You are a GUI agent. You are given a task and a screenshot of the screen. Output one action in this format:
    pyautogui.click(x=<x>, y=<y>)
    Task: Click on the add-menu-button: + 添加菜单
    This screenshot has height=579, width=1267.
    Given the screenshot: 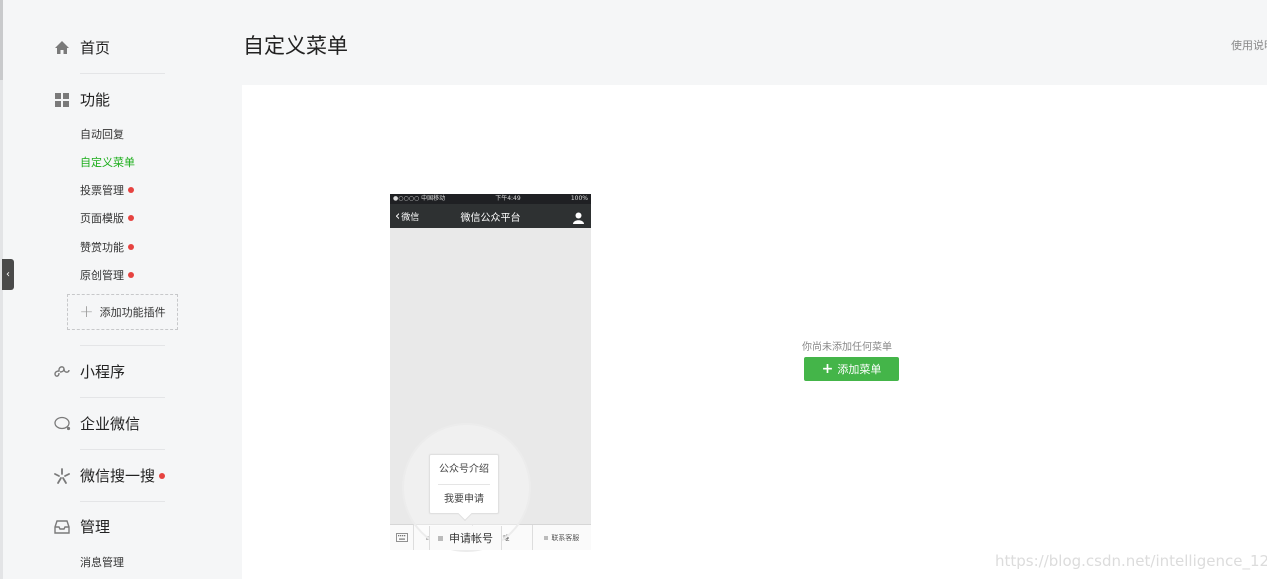 What is the action you would take?
    pyautogui.click(x=851, y=369)
    